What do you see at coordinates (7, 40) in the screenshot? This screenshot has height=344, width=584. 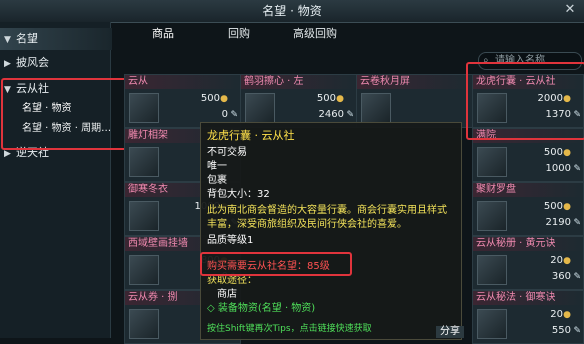 I see `chevron-down-icon: ▼` at bounding box center [7, 40].